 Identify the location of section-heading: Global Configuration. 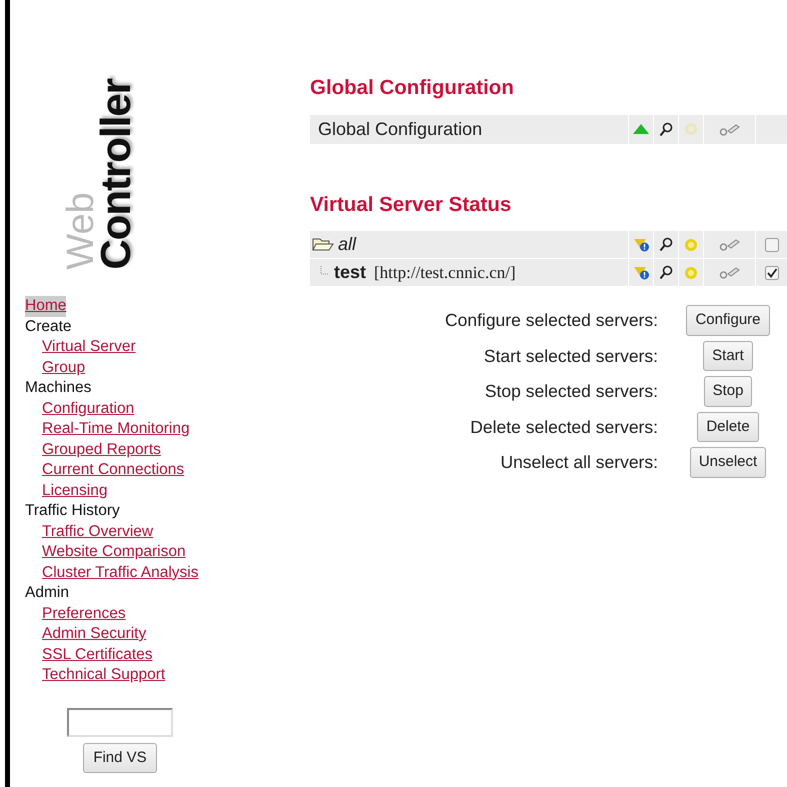
(412, 88).